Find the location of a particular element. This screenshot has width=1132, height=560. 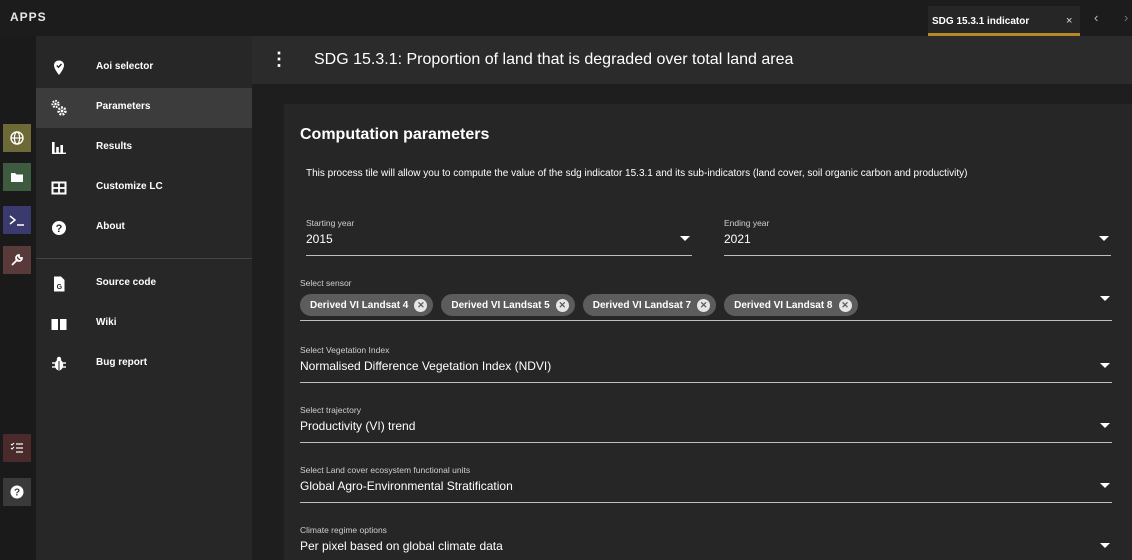

svg-text: G is located at coordinates (60, 287).